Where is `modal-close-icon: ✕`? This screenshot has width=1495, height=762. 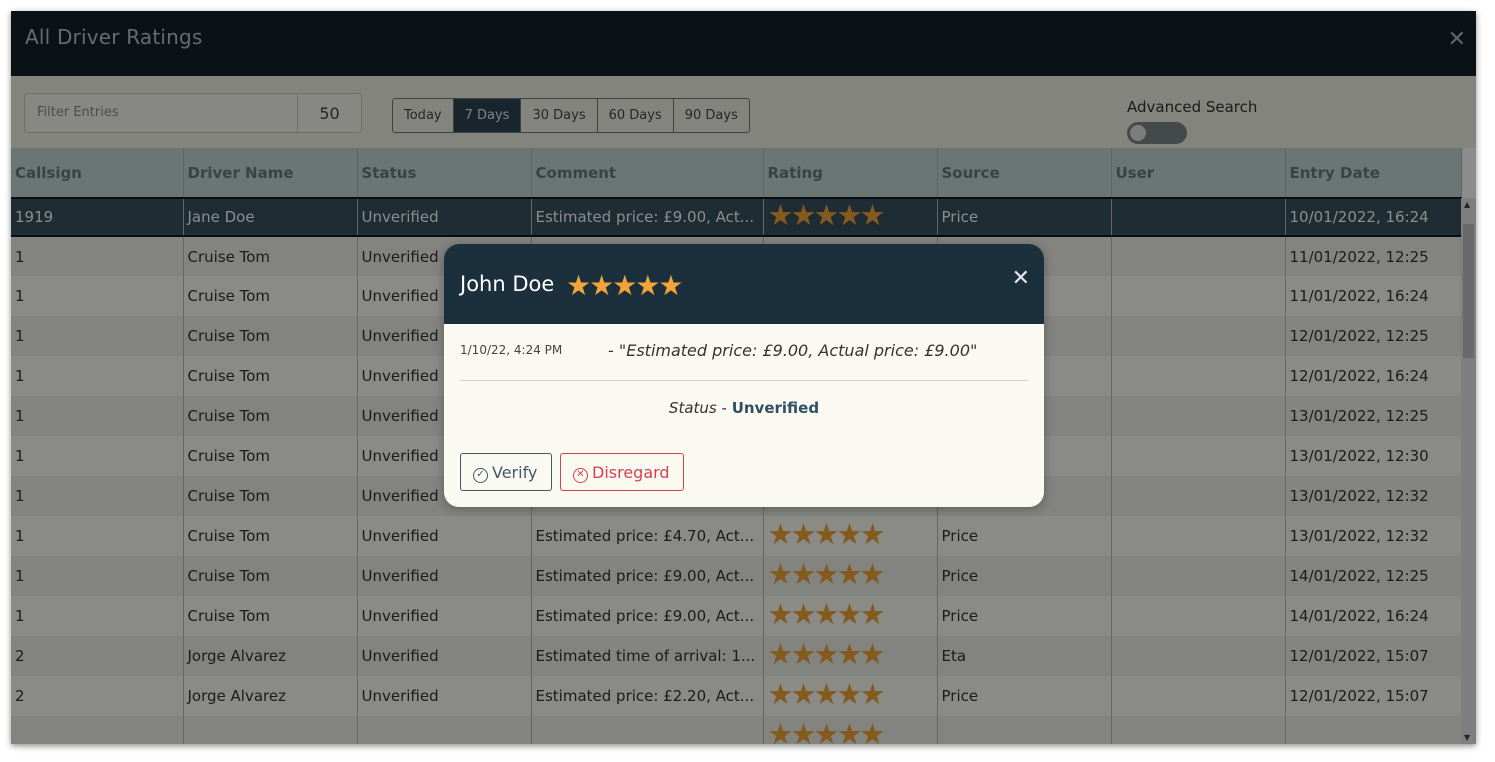 modal-close-icon: ✕ is located at coordinates (1021, 278).